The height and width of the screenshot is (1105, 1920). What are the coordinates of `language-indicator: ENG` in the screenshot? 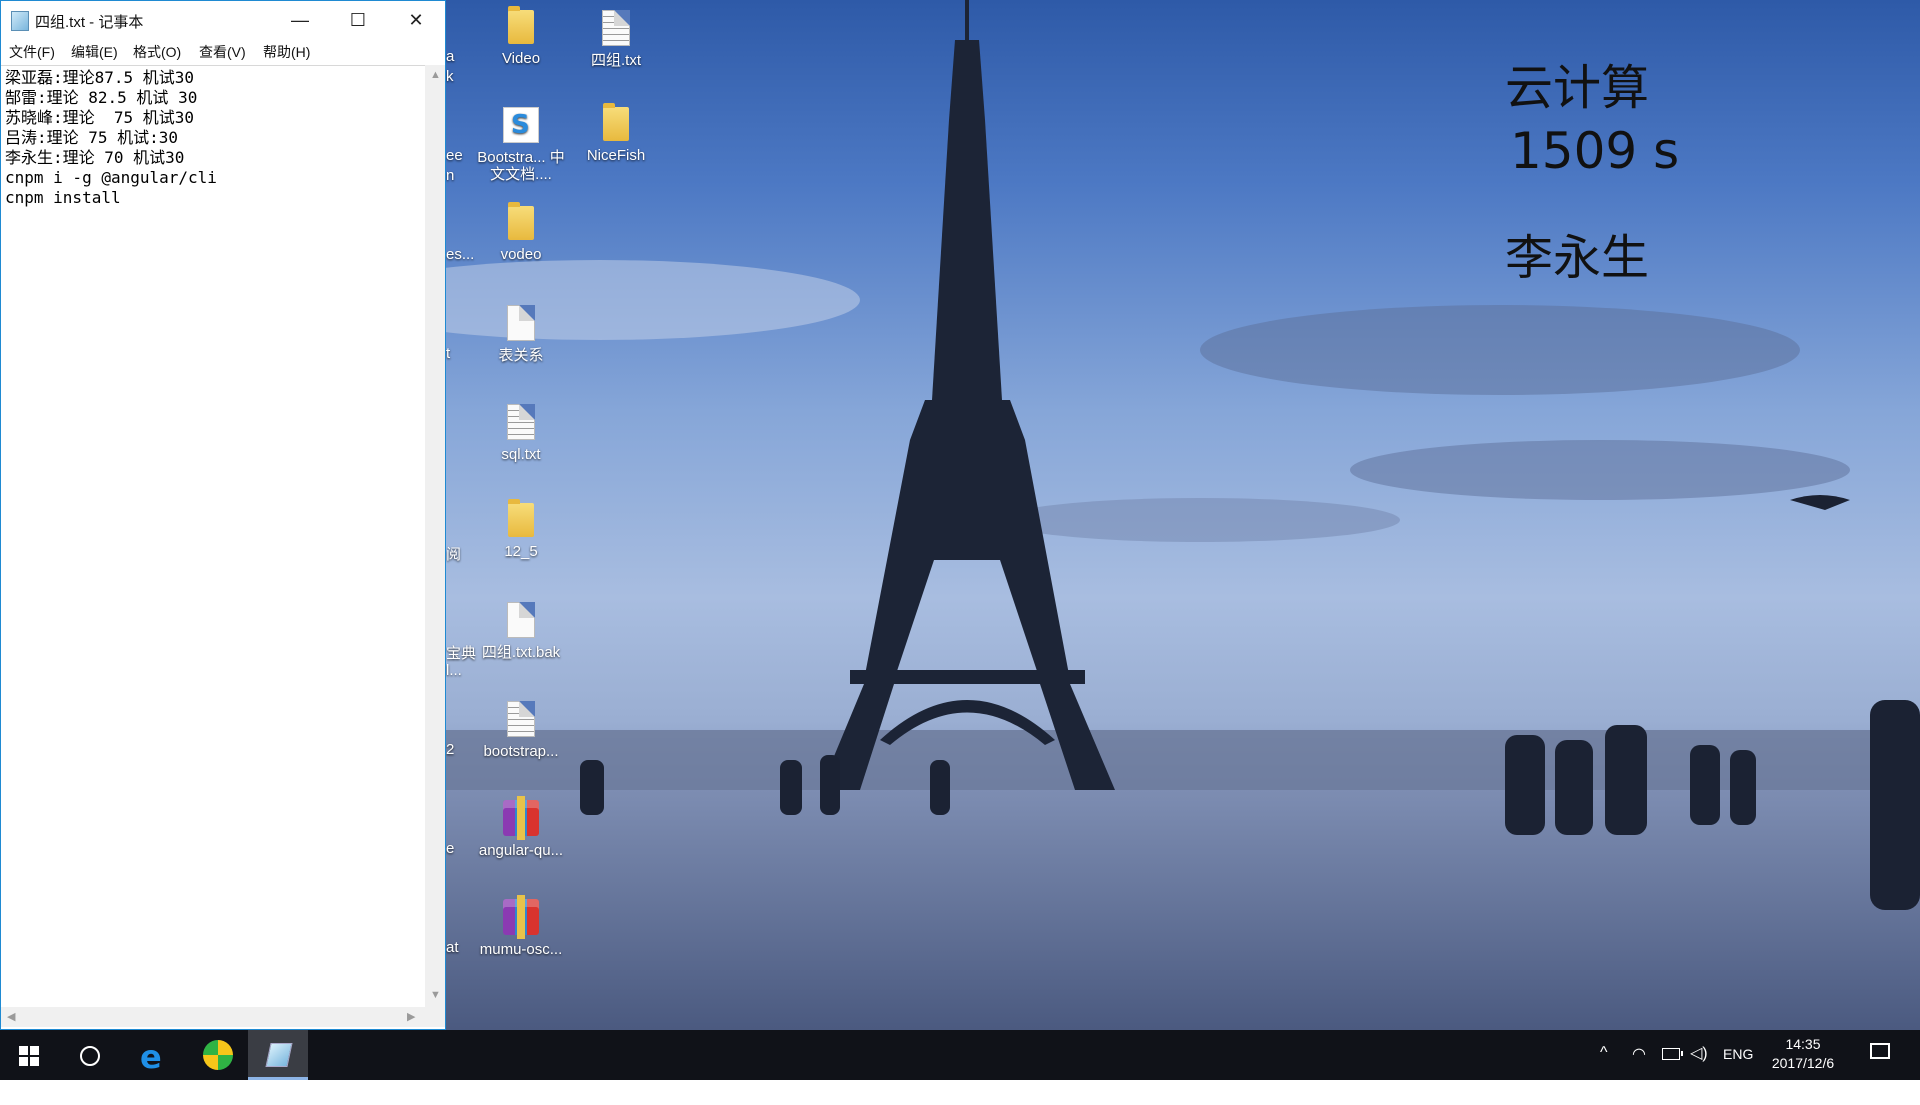 It's located at (1738, 1071).